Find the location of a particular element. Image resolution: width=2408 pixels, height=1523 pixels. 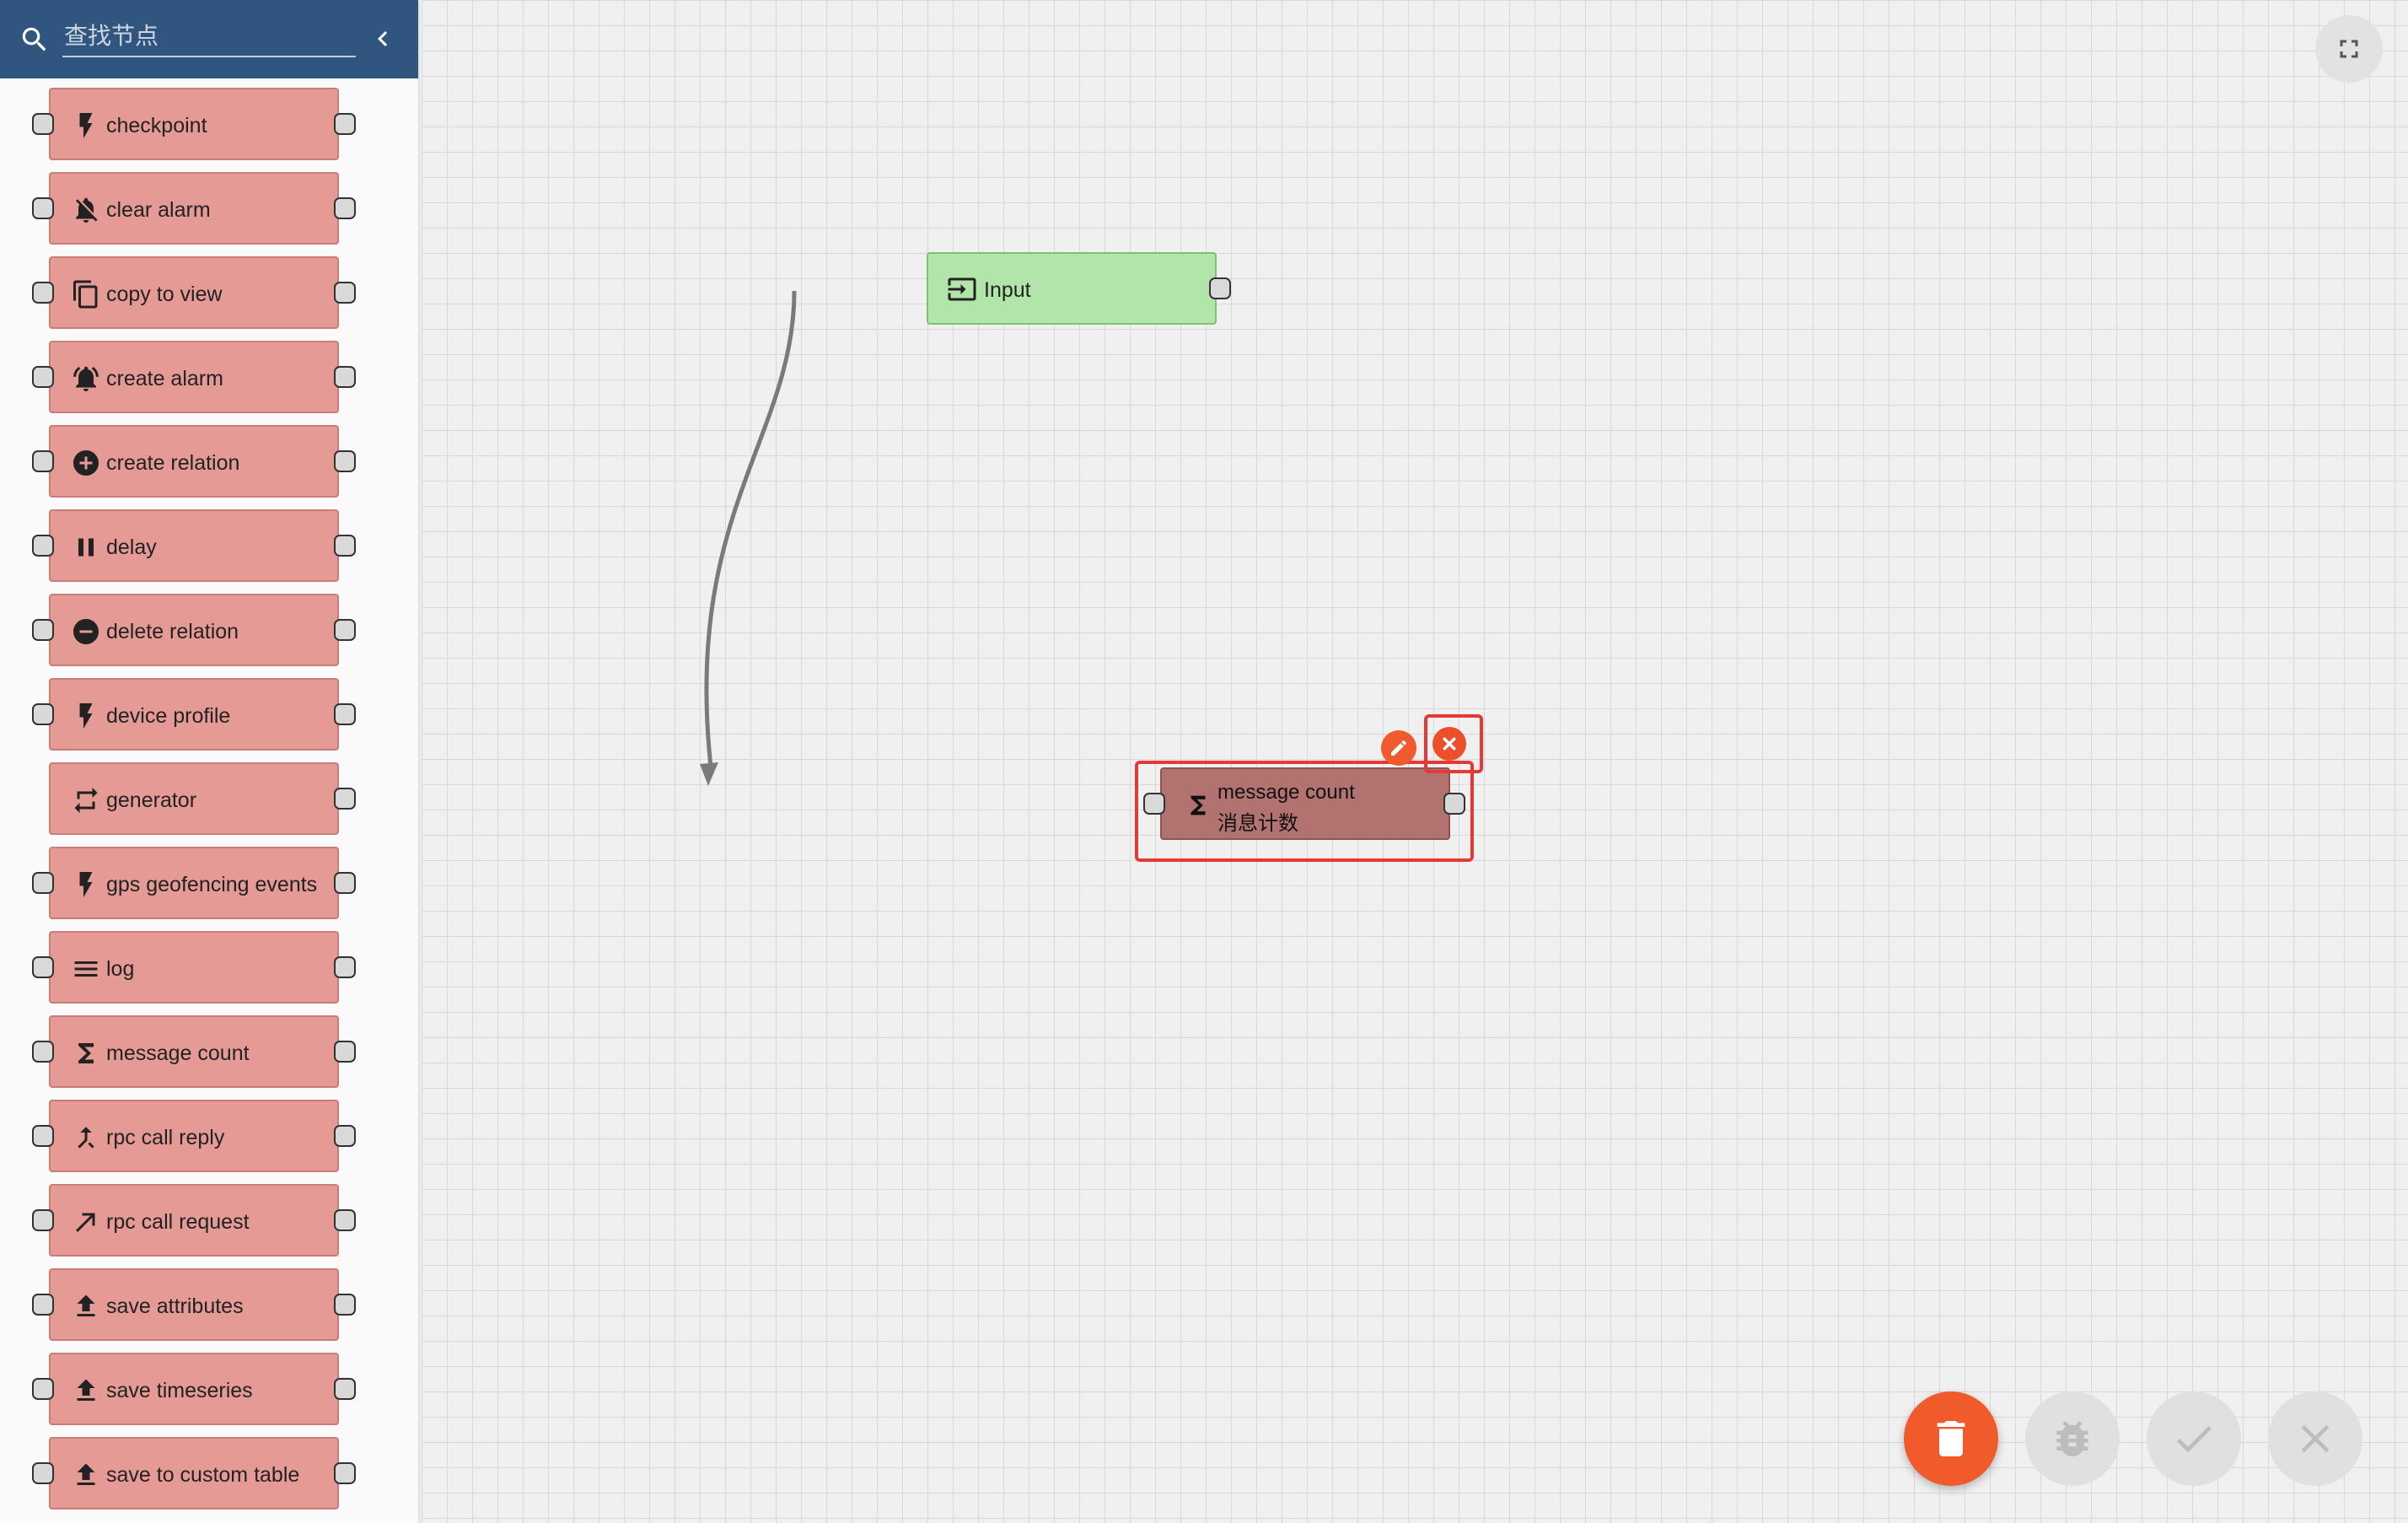

palette-node-checkpoint: checkpoint is located at coordinates (194, 124).